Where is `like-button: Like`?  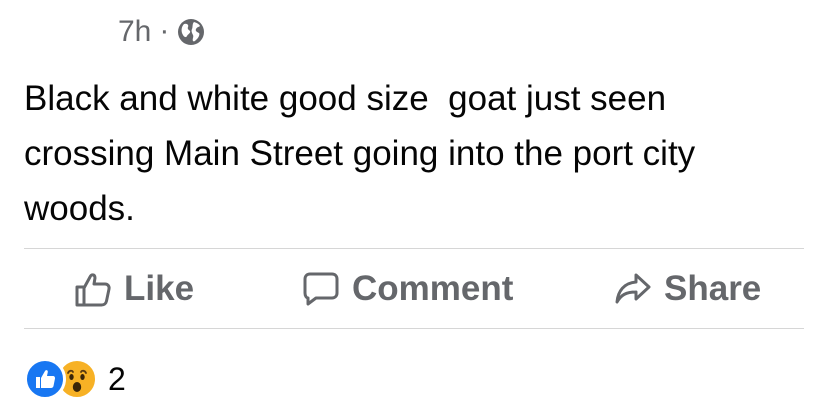 like-button: Like is located at coordinates (134, 288).